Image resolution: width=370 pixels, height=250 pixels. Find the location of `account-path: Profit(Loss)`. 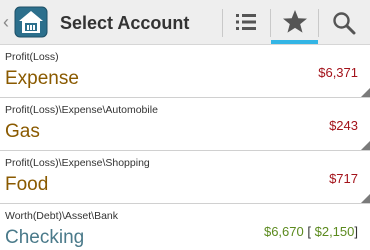

account-path: Profit(Loss) is located at coordinates (32, 57).